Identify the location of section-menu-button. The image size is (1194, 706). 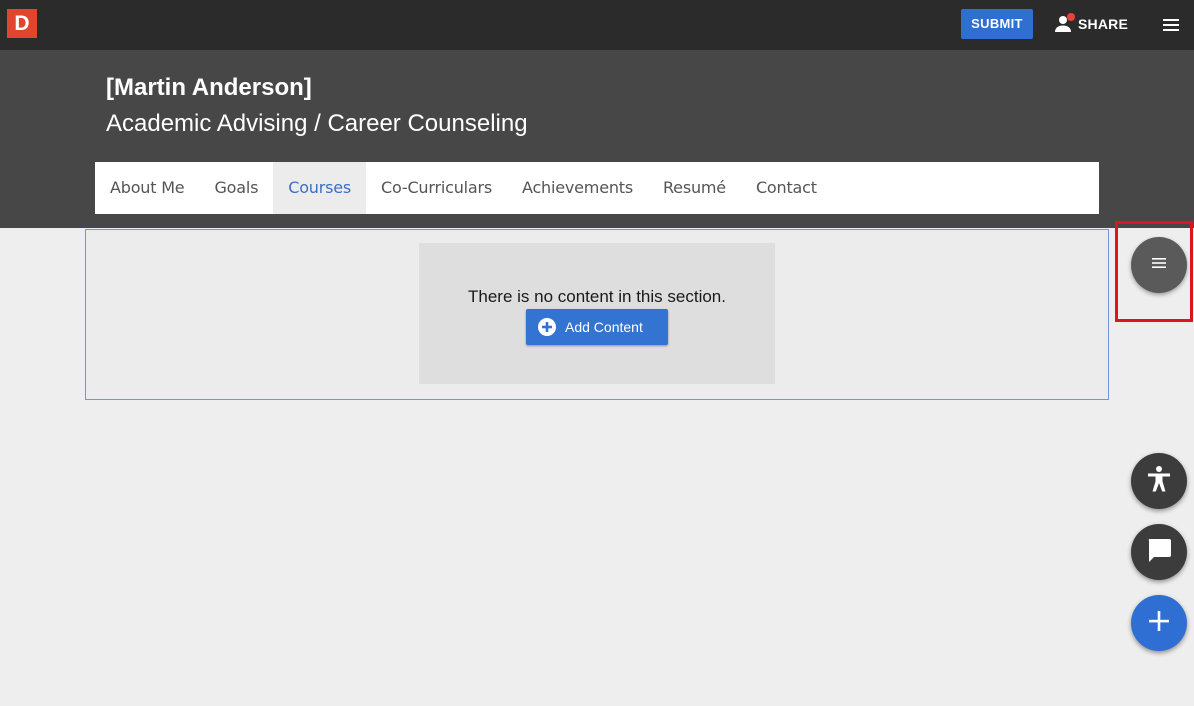
(1159, 265).